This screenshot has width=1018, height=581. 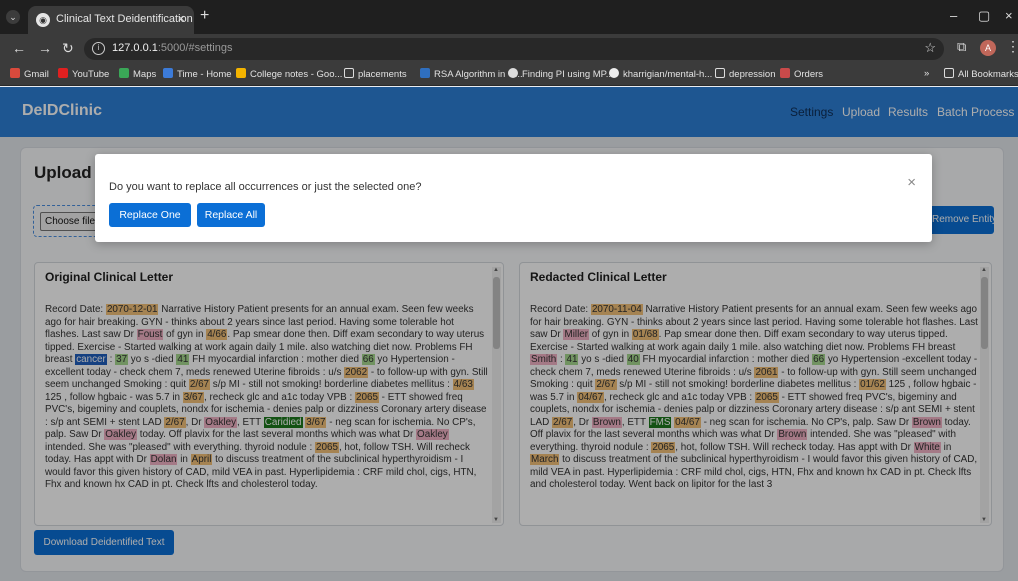 I want to click on globe-icon, so click(x=513, y=73).